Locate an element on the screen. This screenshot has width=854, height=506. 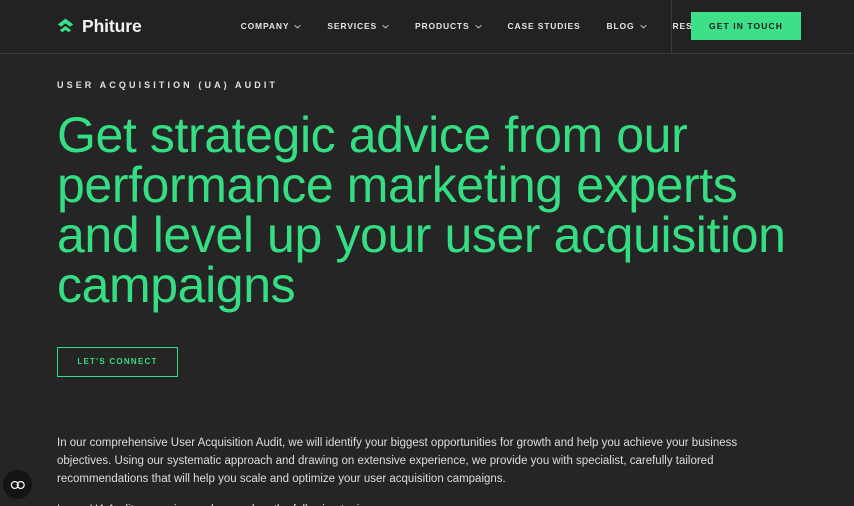
hero-eyebrow: USER ACQUISITION (UA) AUDIT is located at coordinates (168, 85).